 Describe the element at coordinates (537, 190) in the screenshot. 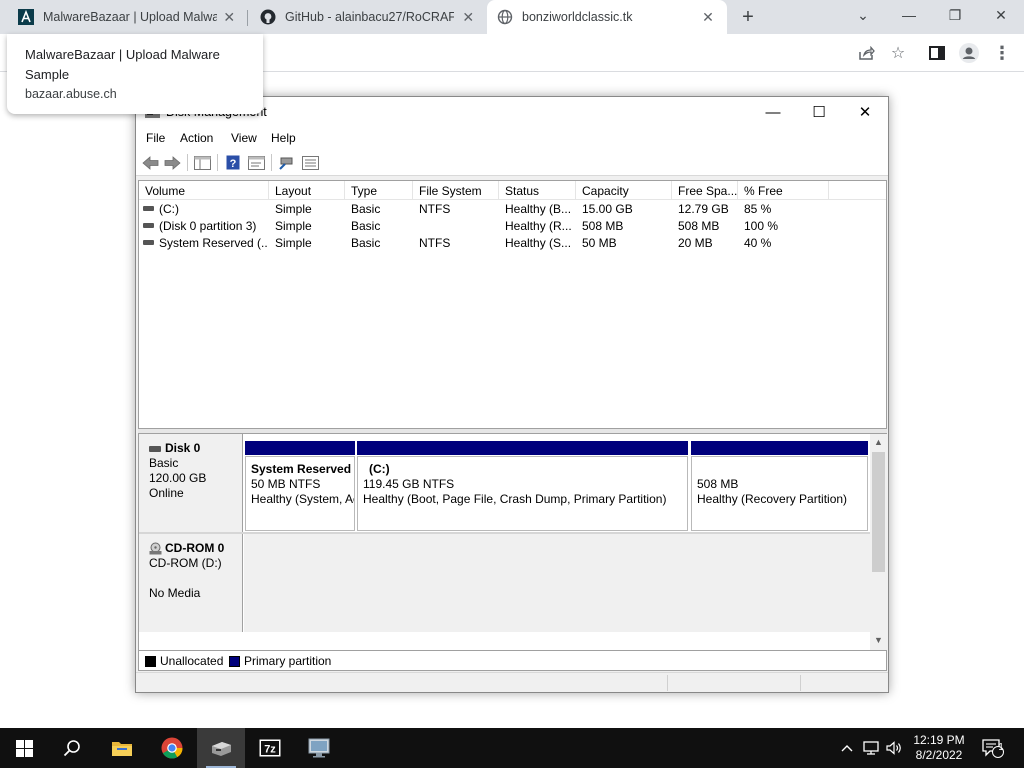

I see `column-status: Status` at that location.